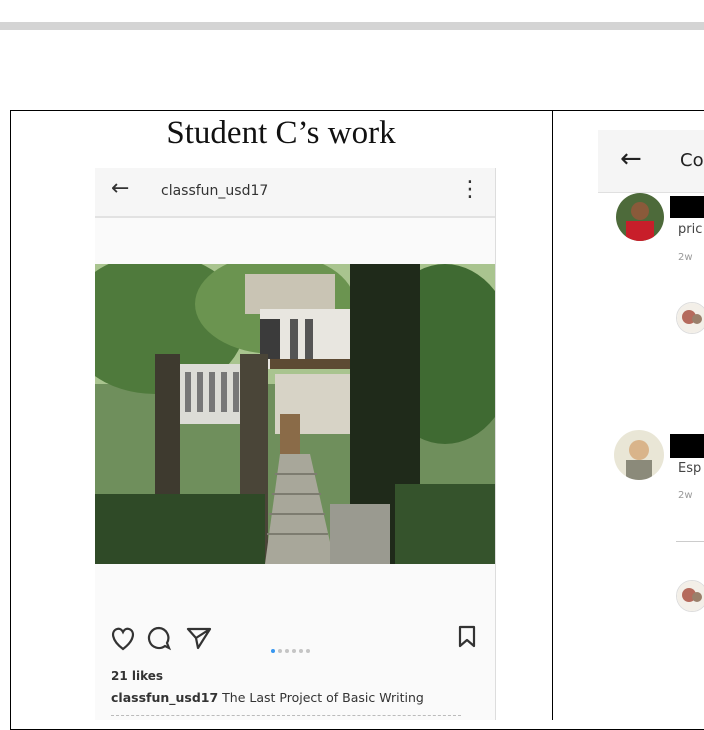 This screenshot has width=704, height=730. Describe the element at coordinates (690, 468) in the screenshot. I see `comment-text: Esp` at that location.